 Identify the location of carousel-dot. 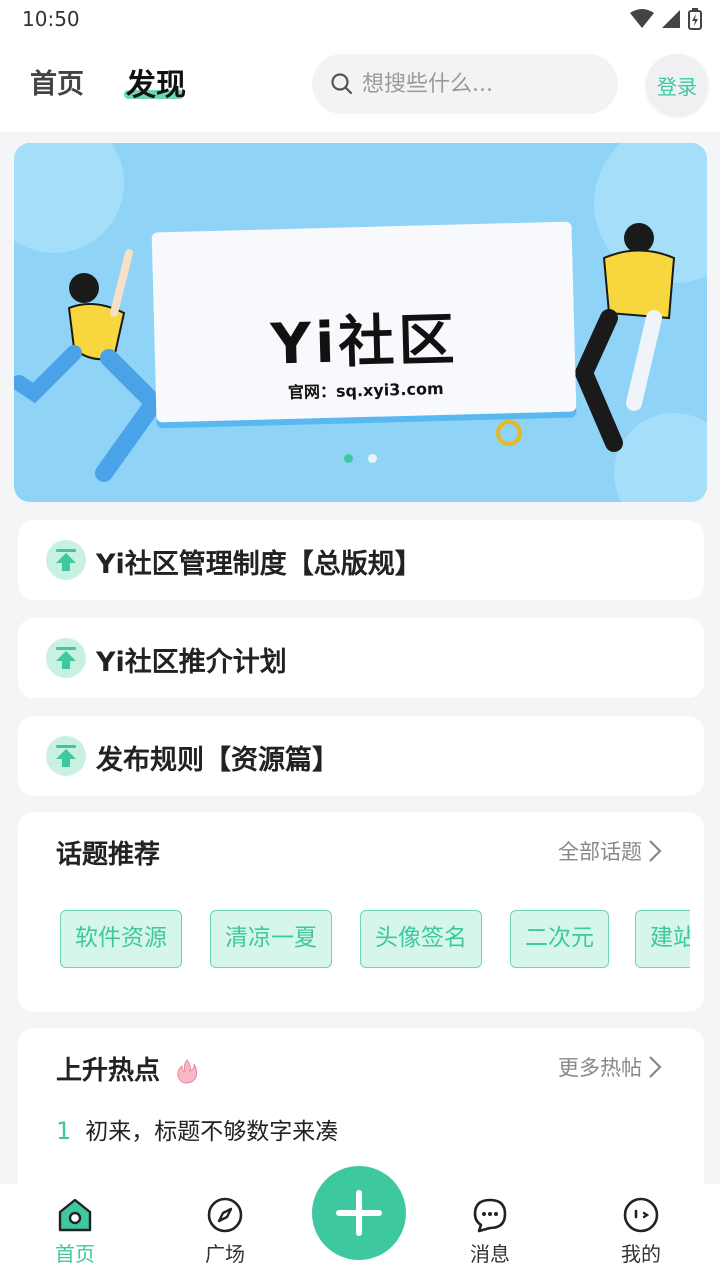
(372, 458).